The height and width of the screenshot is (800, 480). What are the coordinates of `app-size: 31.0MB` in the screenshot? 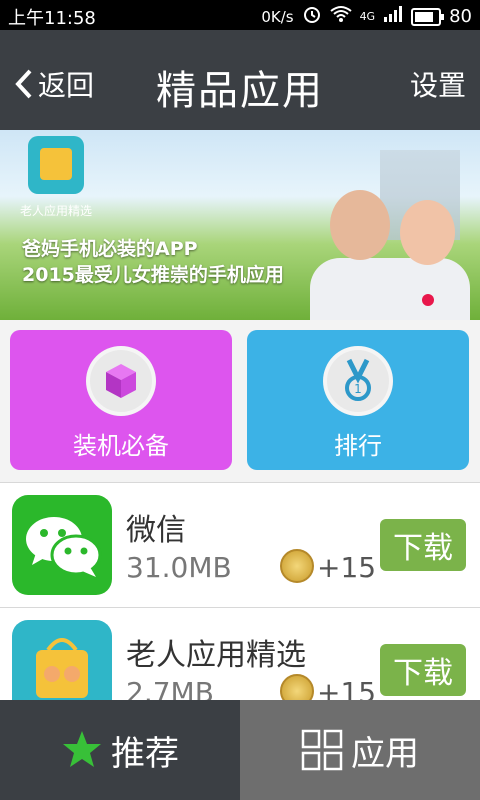 It's located at (179, 567).